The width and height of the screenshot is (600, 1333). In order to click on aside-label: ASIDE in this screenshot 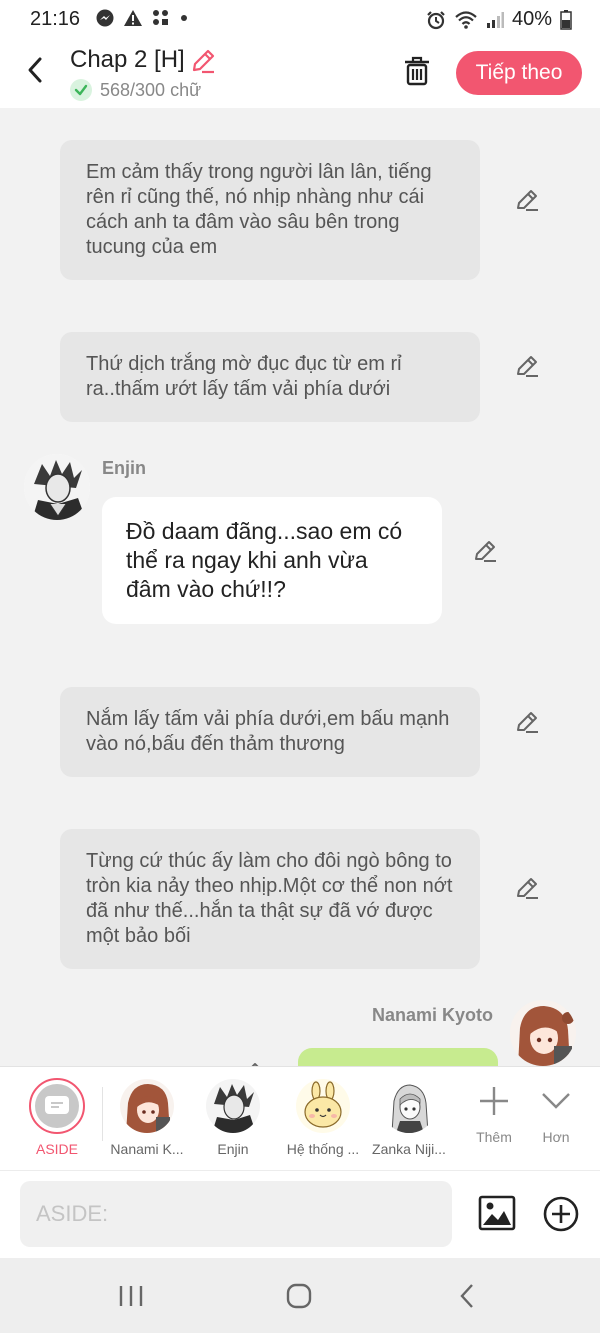, I will do `click(56, 1149)`.